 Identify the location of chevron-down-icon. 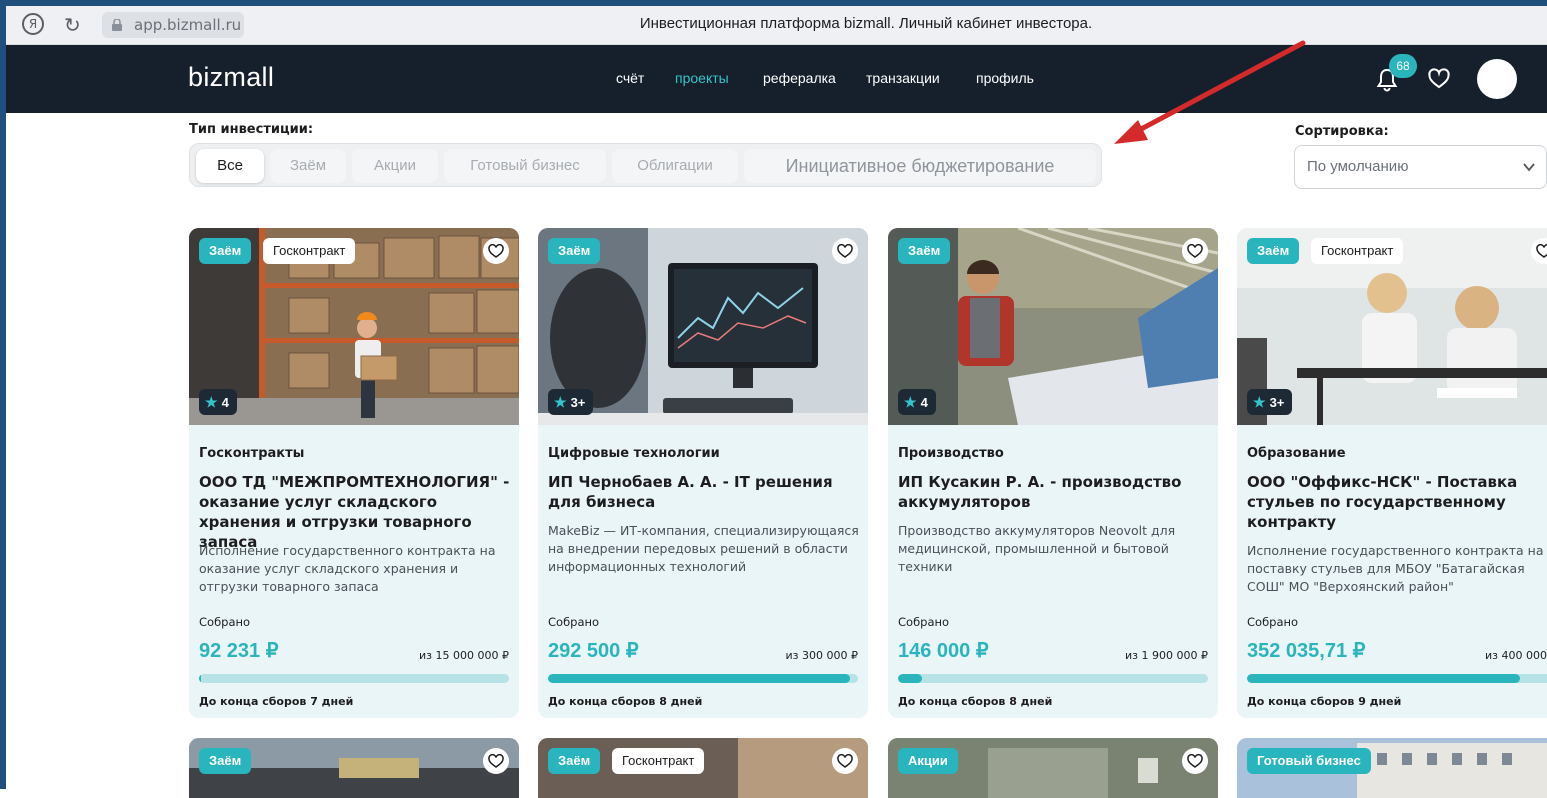
(1529, 167).